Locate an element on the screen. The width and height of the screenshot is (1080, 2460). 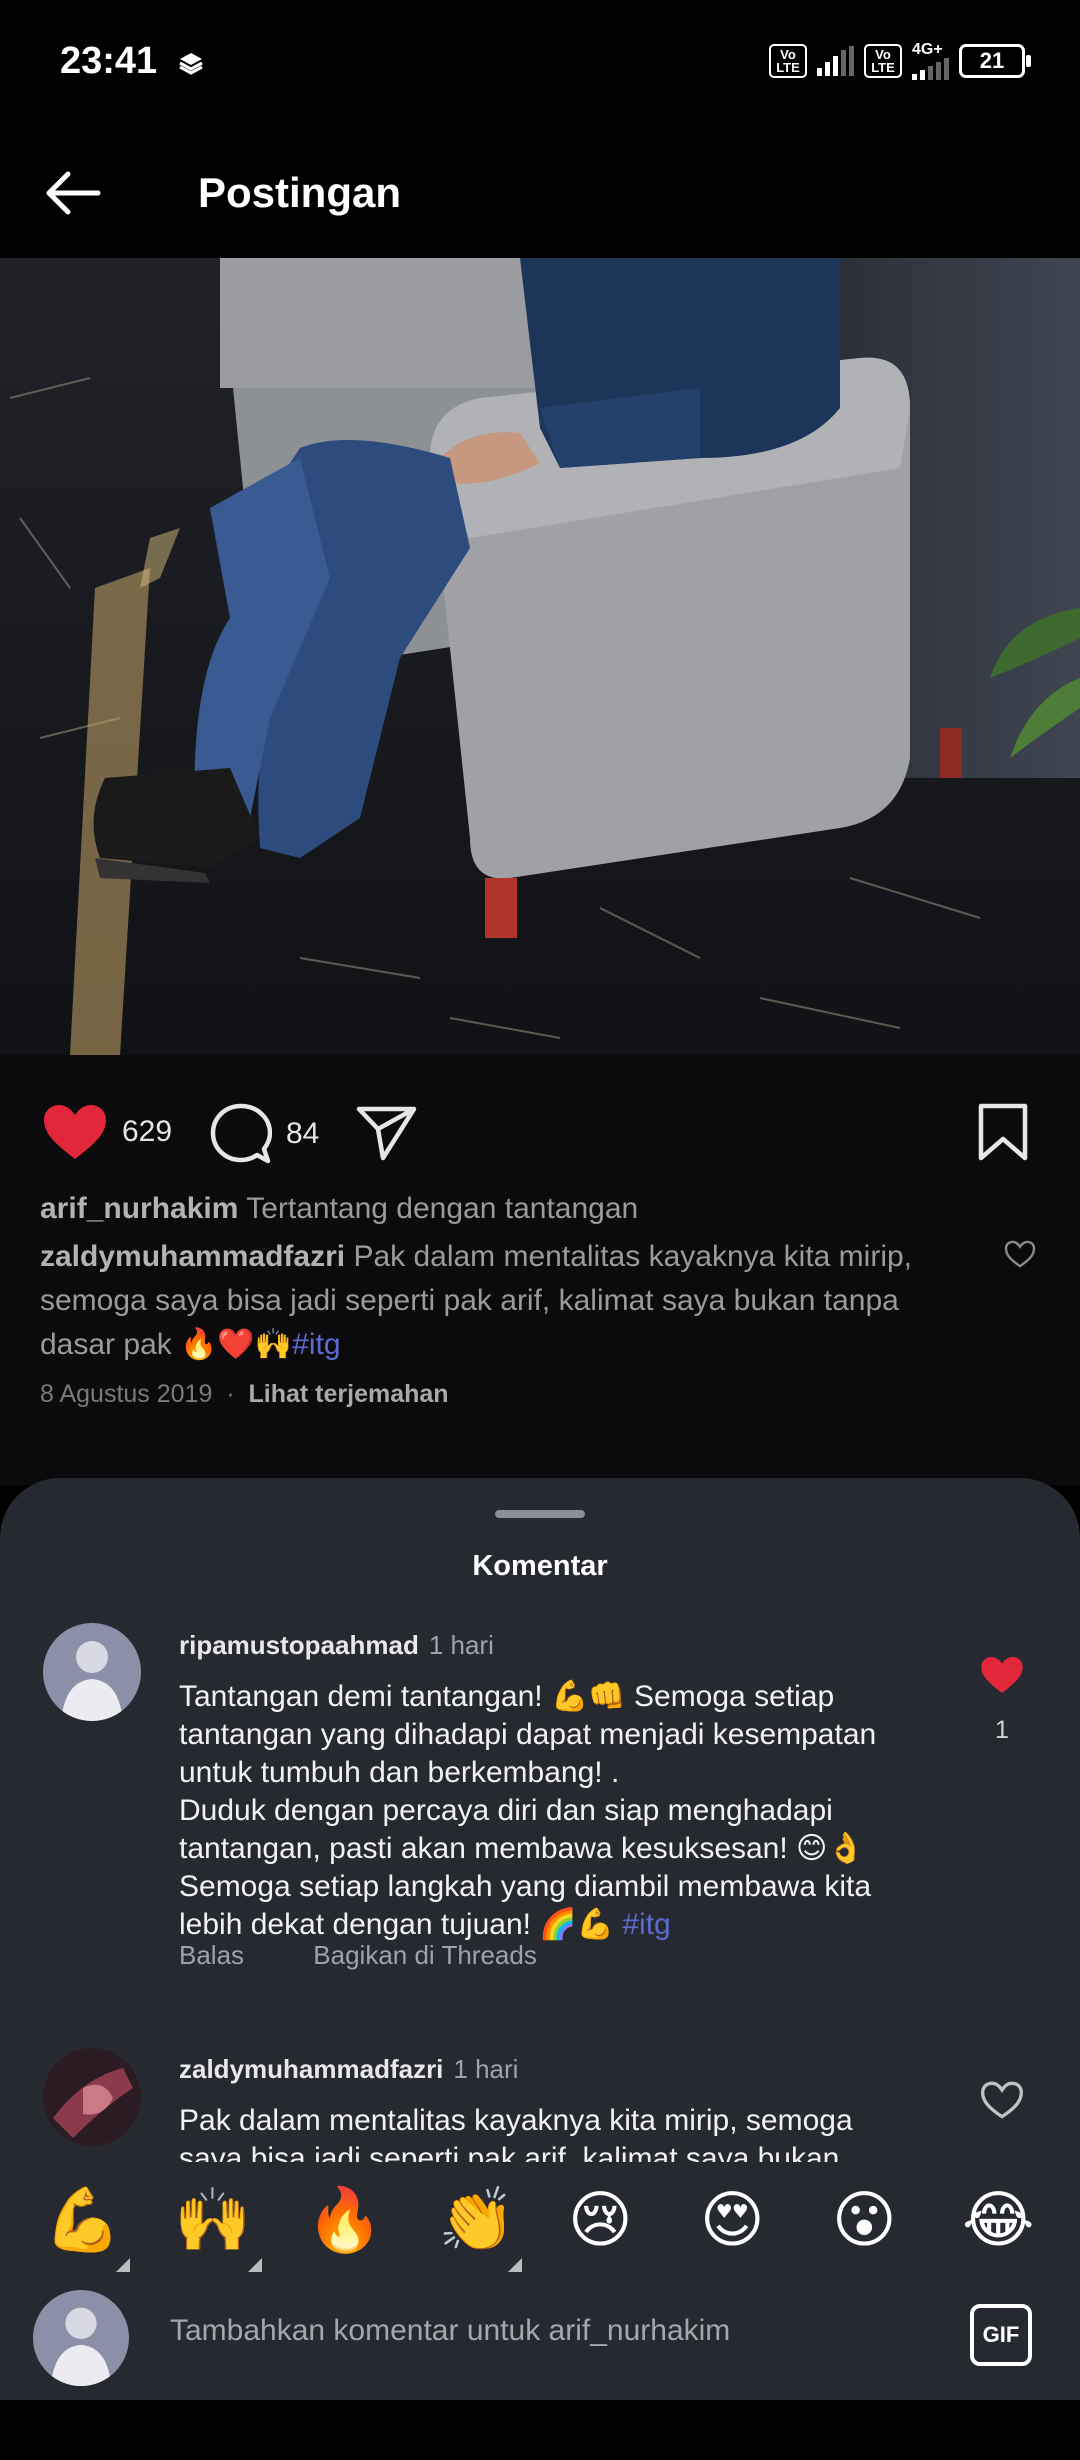
back-arrow-icon is located at coordinates (75, 193).